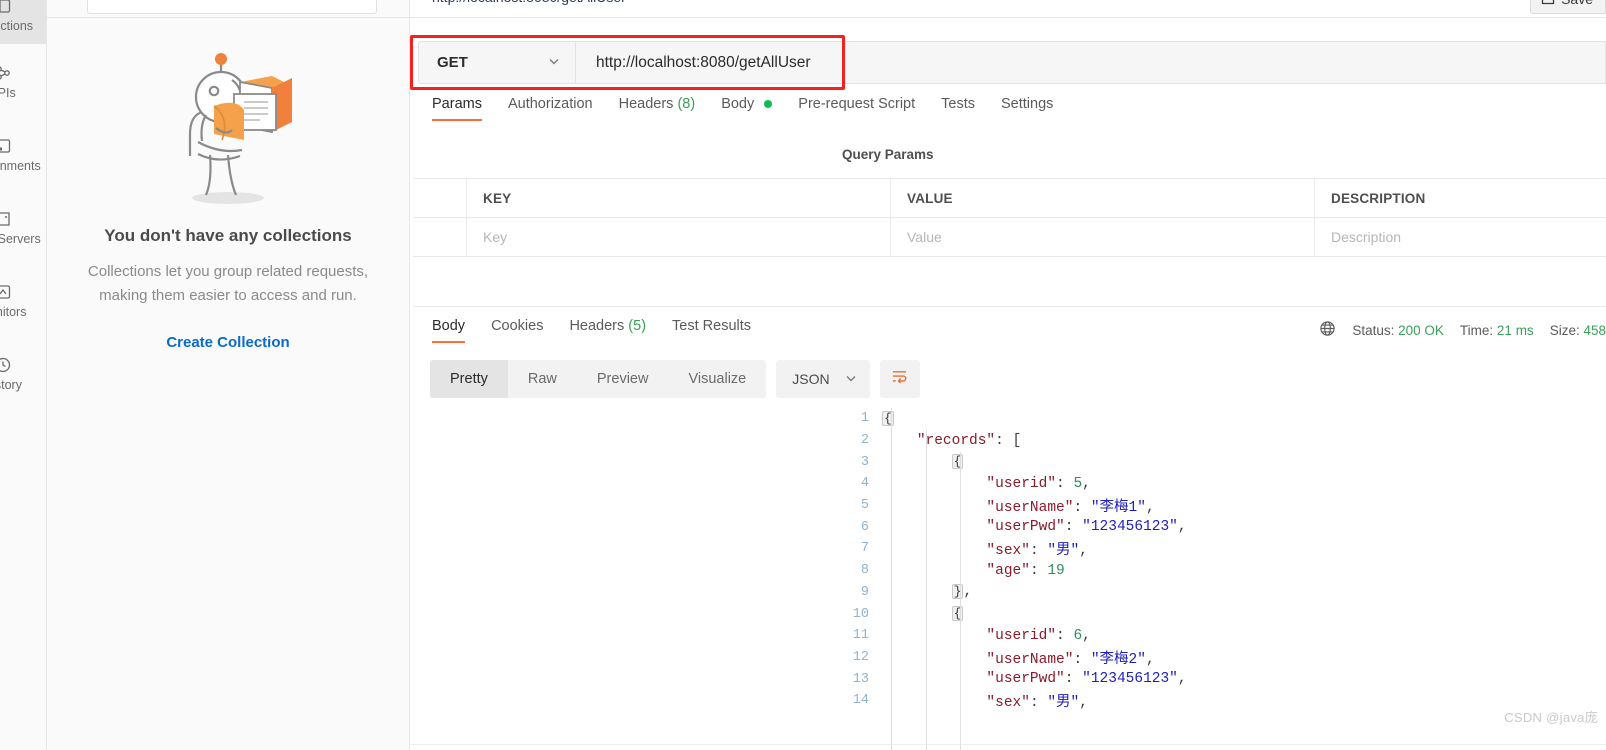 Image resolution: width=1606 pixels, height=750 pixels. What do you see at coordinates (1218, 593) in the screenshot?
I see `json-line: 9 },` at bounding box center [1218, 593].